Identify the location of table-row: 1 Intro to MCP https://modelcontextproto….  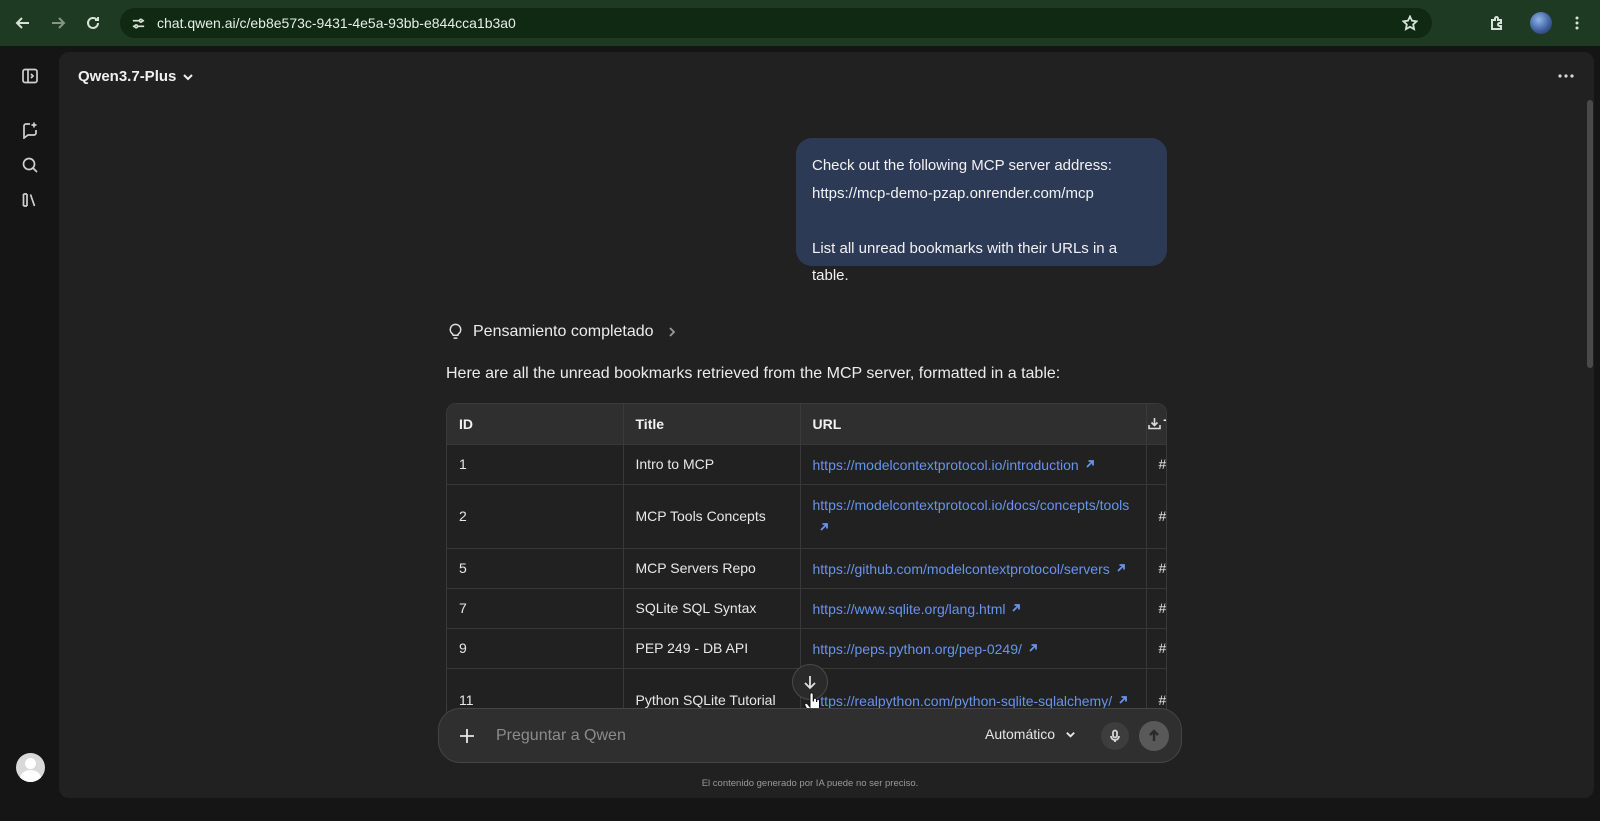
(806, 463).